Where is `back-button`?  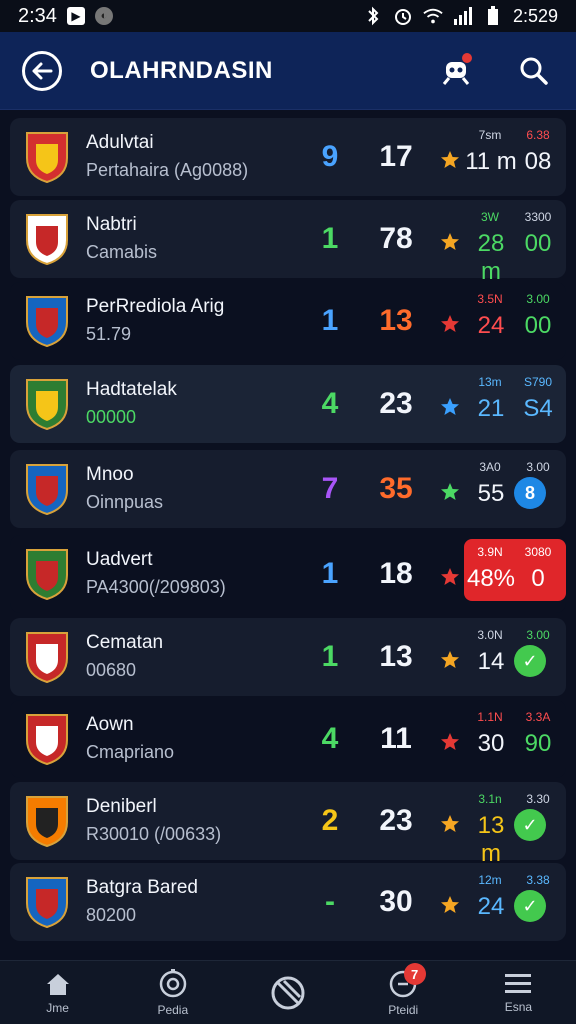 back-button is located at coordinates (42, 70).